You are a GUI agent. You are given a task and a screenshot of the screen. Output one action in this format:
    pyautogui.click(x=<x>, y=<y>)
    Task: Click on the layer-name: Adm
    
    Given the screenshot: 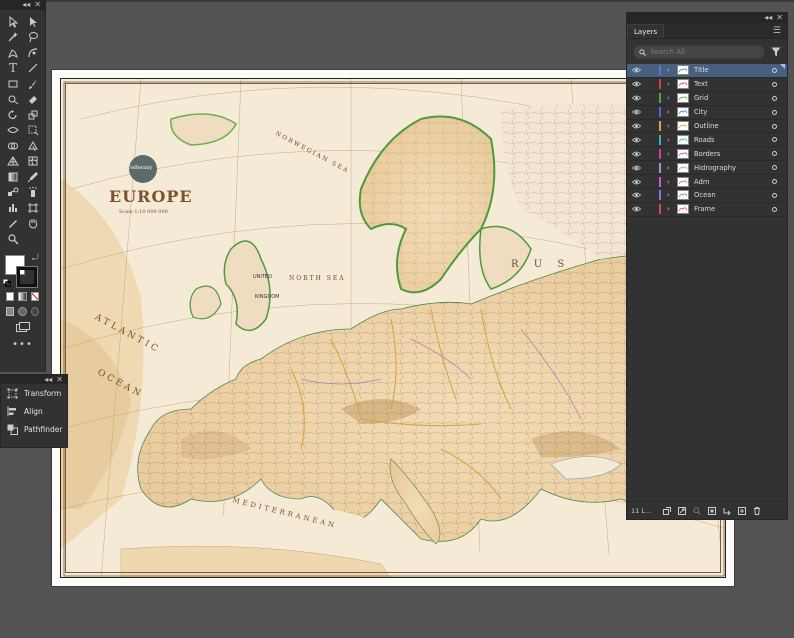 What is the action you would take?
    pyautogui.click(x=733, y=182)
    